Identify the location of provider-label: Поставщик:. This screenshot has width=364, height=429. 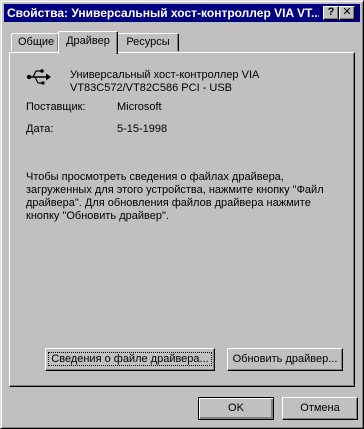
(56, 107).